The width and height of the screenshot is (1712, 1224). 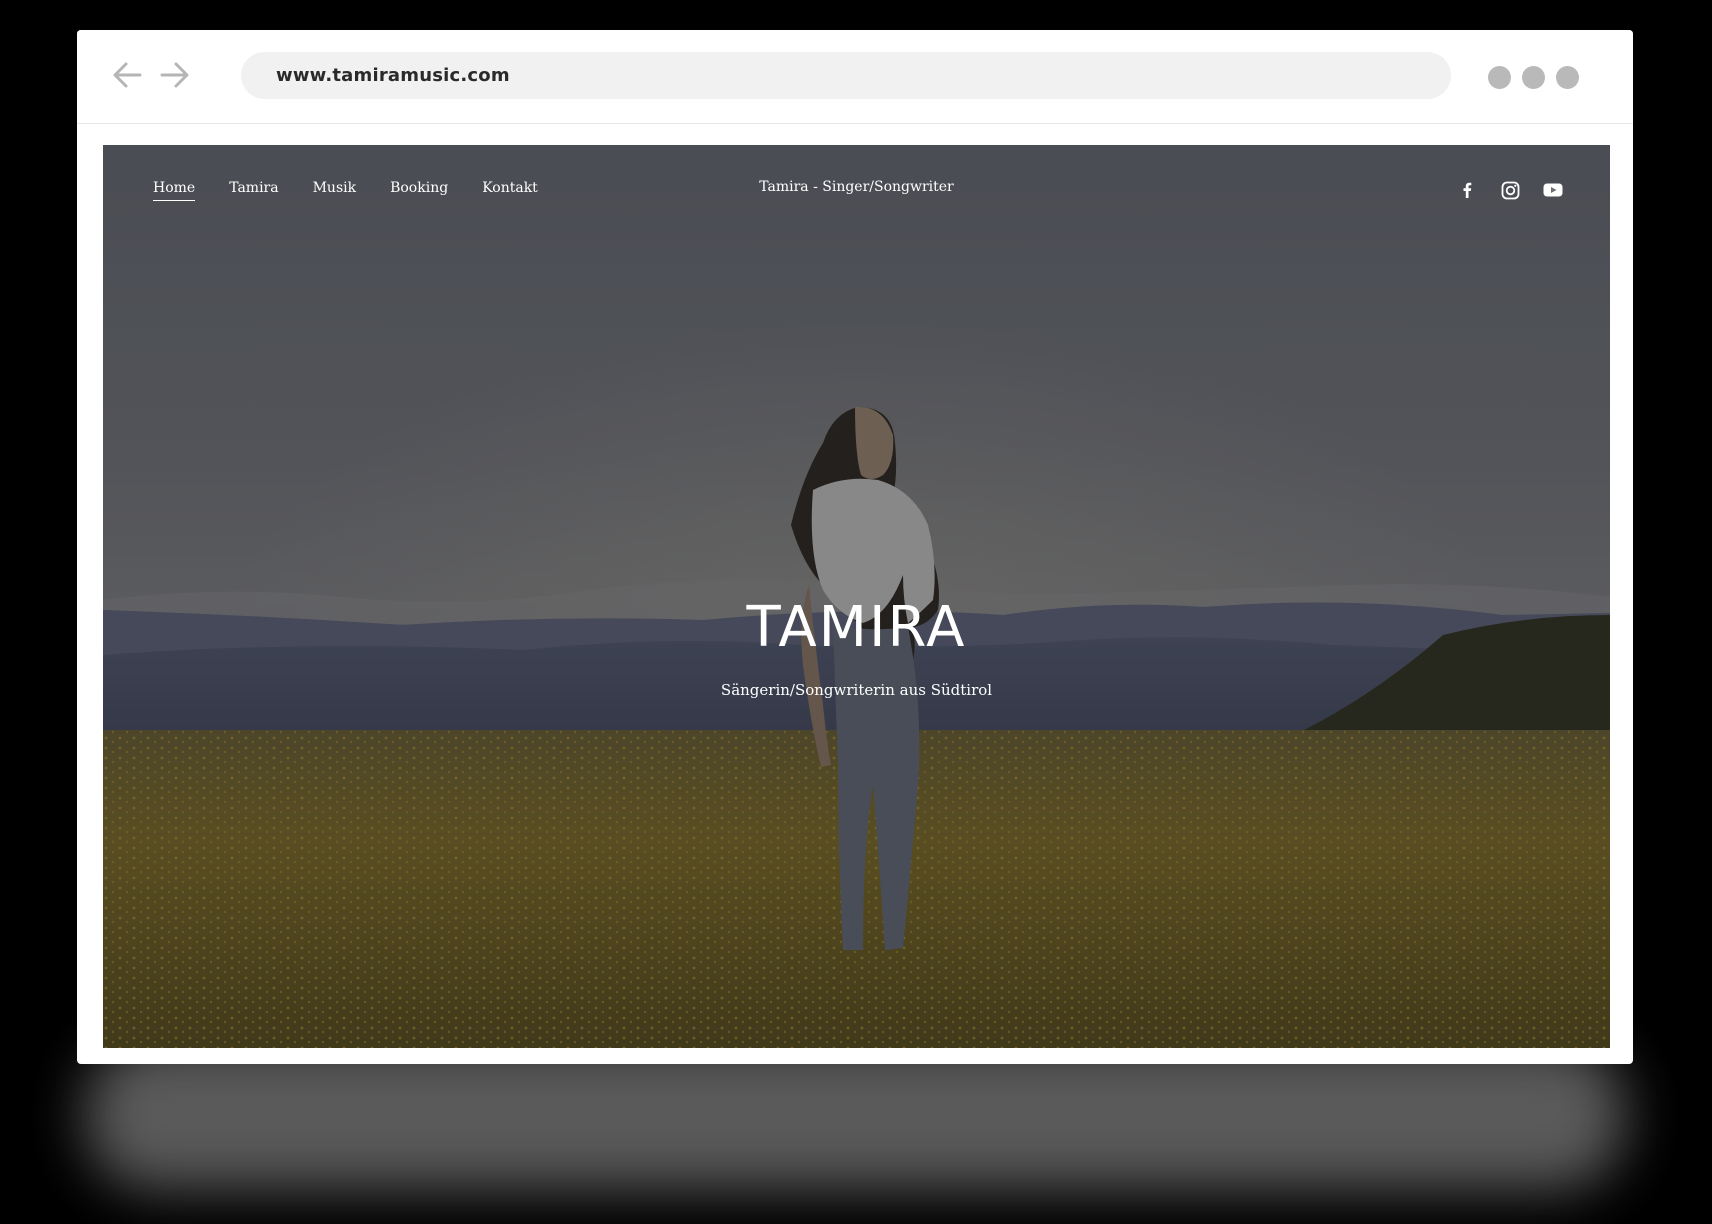 What do you see at coordinates (419, 190) in the screenshot?
I see `nav-link-booking: Booking` at bounding box center [419, 190].